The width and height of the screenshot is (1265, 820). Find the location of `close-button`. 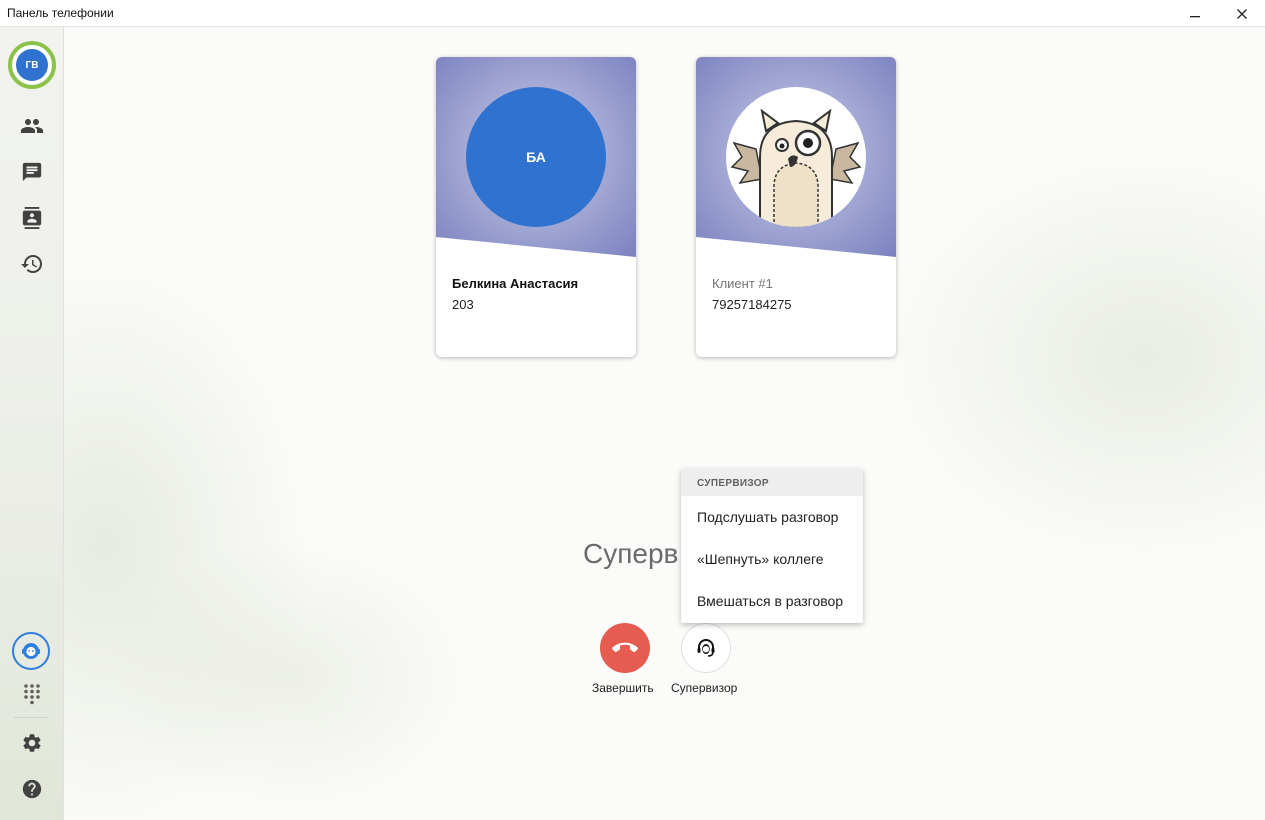

close-button is located at coordinates (1242, 13).